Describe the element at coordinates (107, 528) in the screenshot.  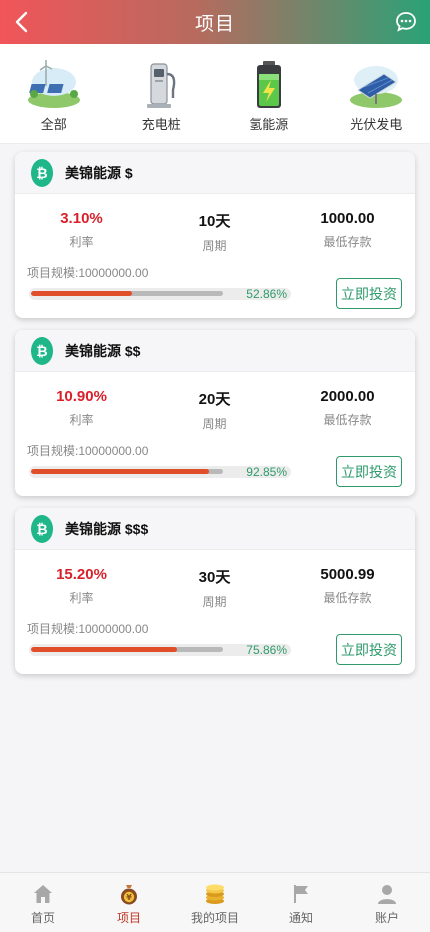
I see `project-name: 美锦能源 $$$` at that location.